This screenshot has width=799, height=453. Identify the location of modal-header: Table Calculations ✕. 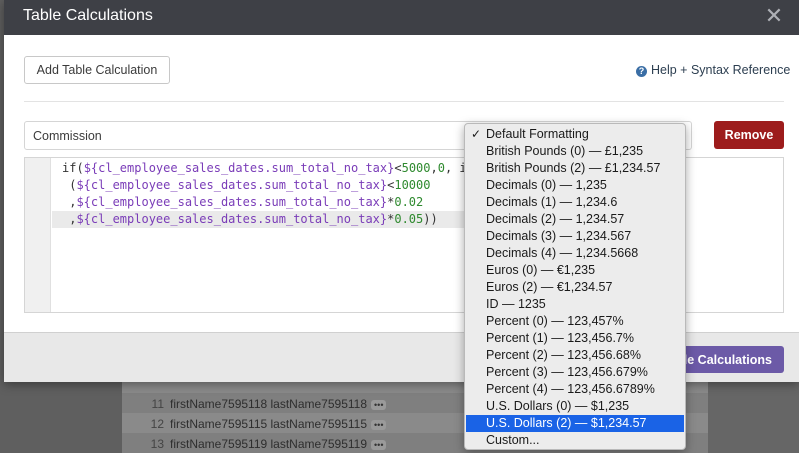
(401, 17).